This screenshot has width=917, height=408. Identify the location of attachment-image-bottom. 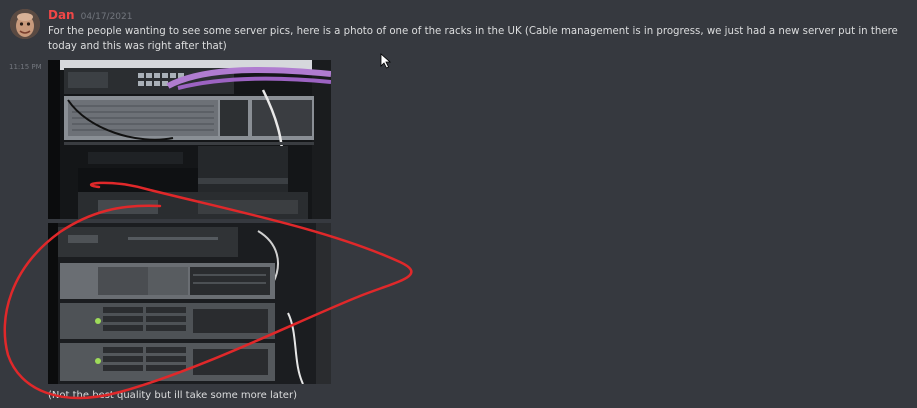
(189, 303).